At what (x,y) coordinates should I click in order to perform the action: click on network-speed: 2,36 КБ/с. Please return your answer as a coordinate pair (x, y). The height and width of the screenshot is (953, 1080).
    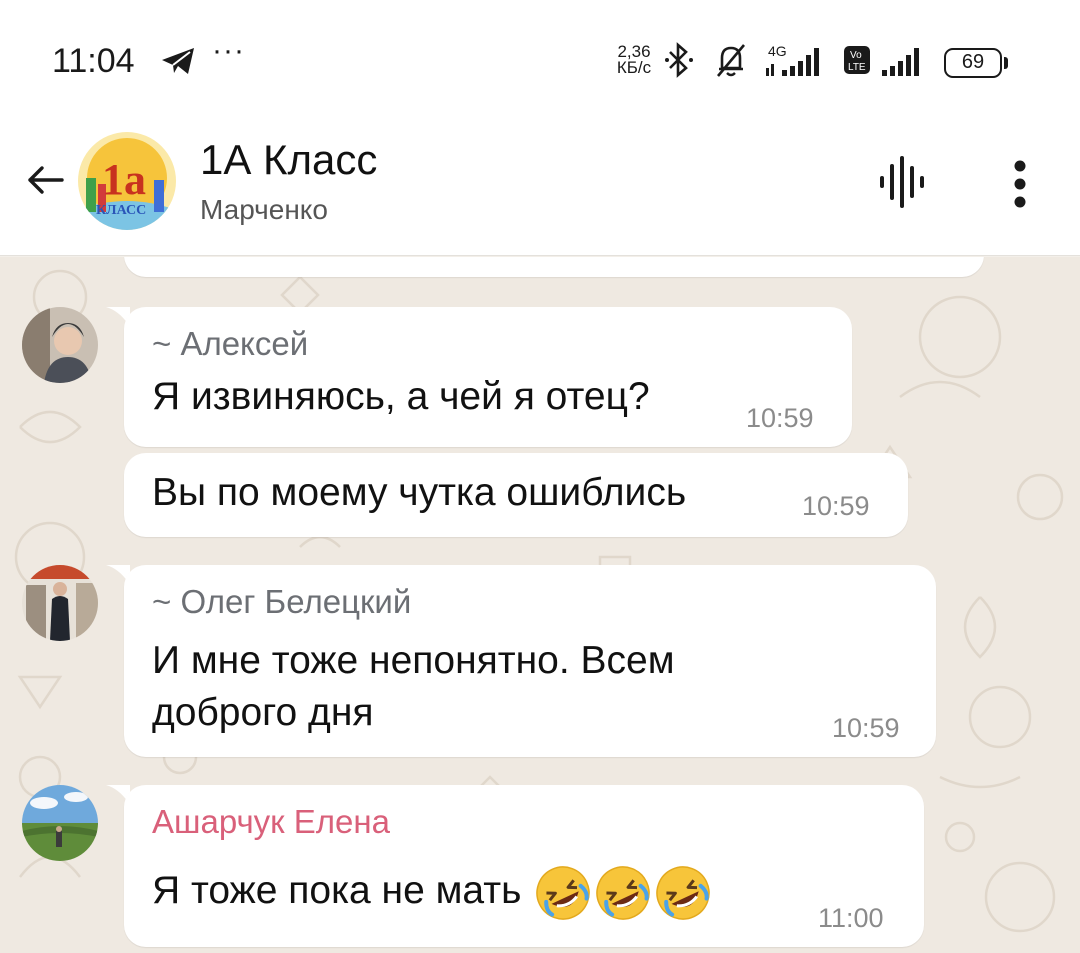
    Looking at the image, I should click on (634, 60).